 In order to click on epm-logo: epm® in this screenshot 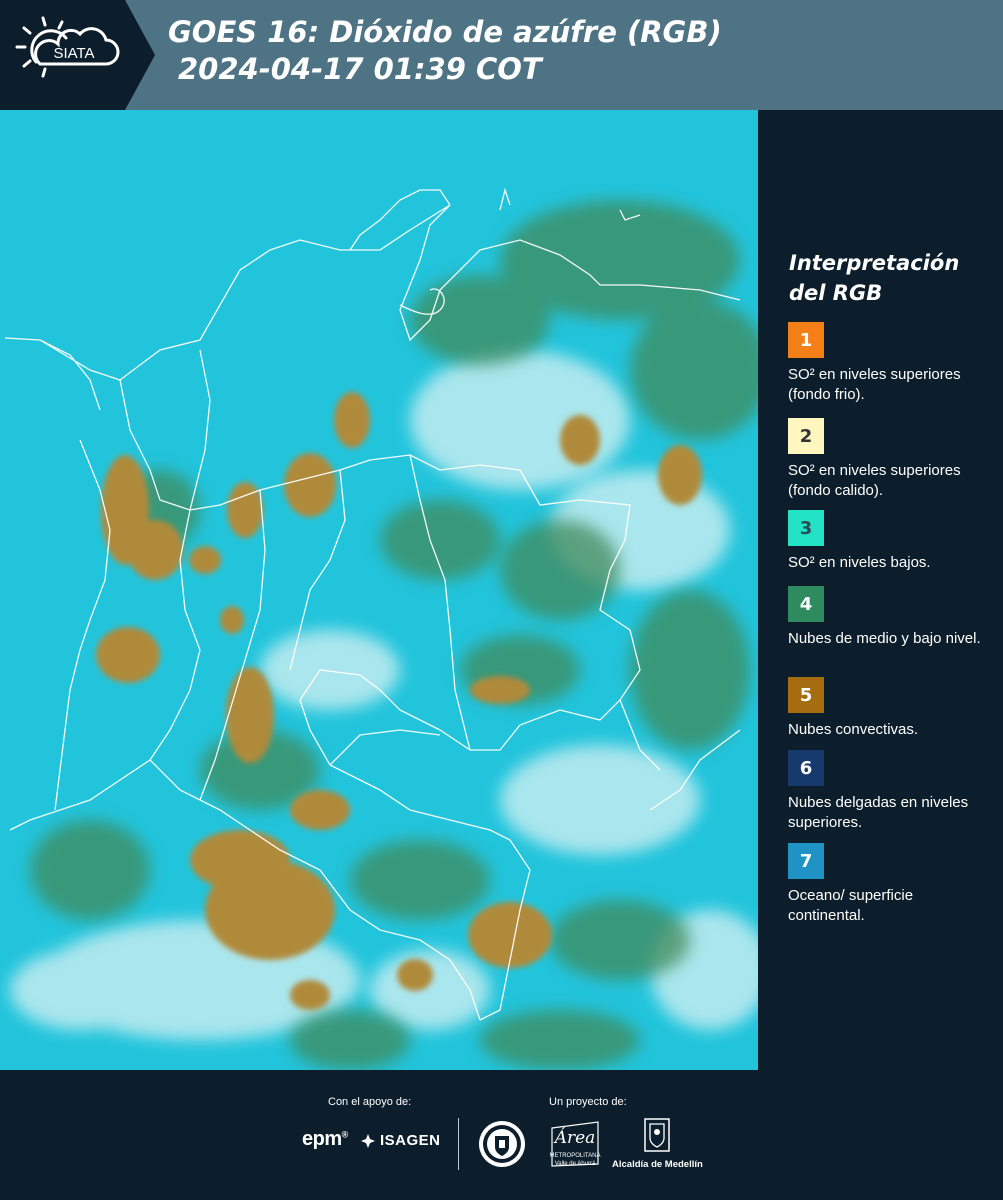, I will do `click(325, 1139)`.